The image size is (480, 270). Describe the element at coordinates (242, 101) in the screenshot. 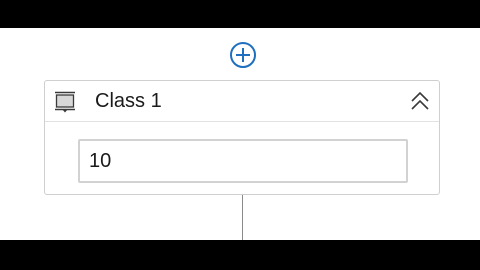

I see `activity-header: Class 1` at that location.